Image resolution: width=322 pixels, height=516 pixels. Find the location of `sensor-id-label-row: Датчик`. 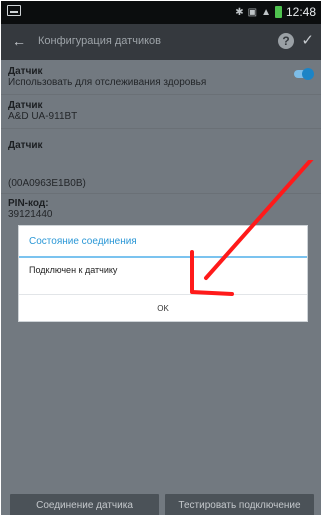

sensor-id-label-row: Датчик is located at coordinates (25, 145).